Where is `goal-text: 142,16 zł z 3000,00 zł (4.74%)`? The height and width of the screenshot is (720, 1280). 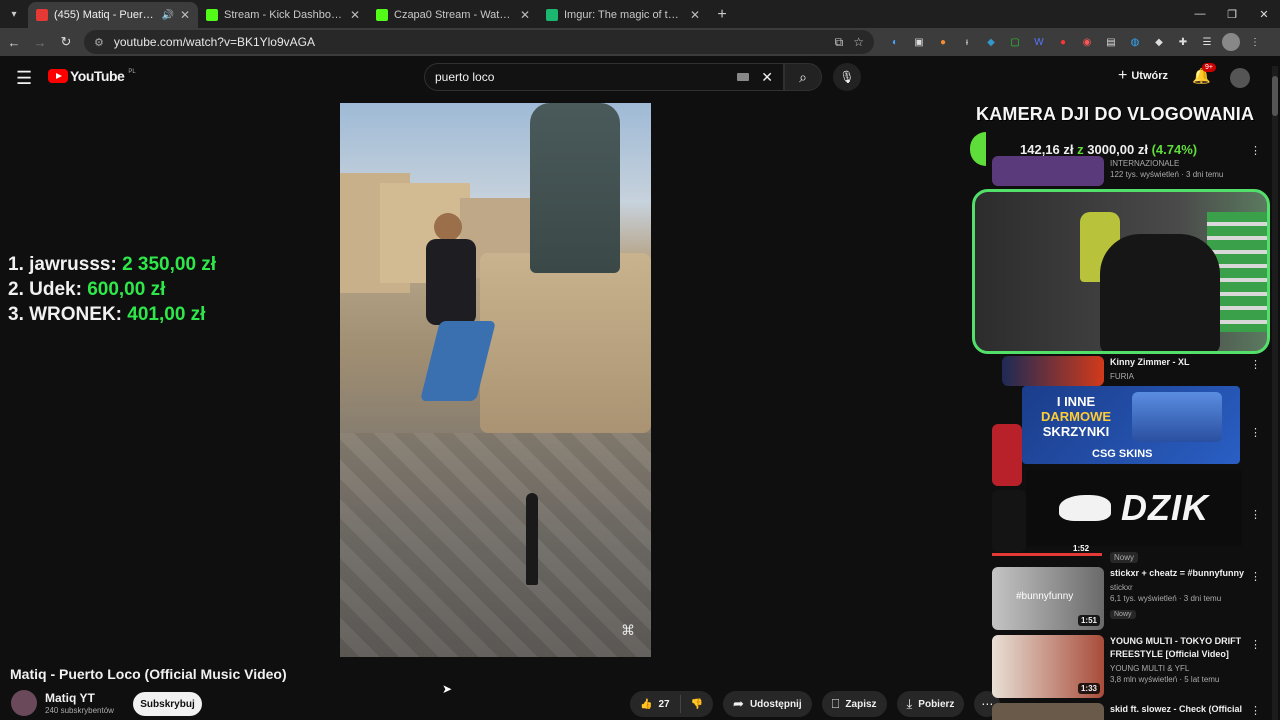 goal-text: 142,16 zł z 3000,00 zł (4.74%) is located at coordinates (1108, 149).